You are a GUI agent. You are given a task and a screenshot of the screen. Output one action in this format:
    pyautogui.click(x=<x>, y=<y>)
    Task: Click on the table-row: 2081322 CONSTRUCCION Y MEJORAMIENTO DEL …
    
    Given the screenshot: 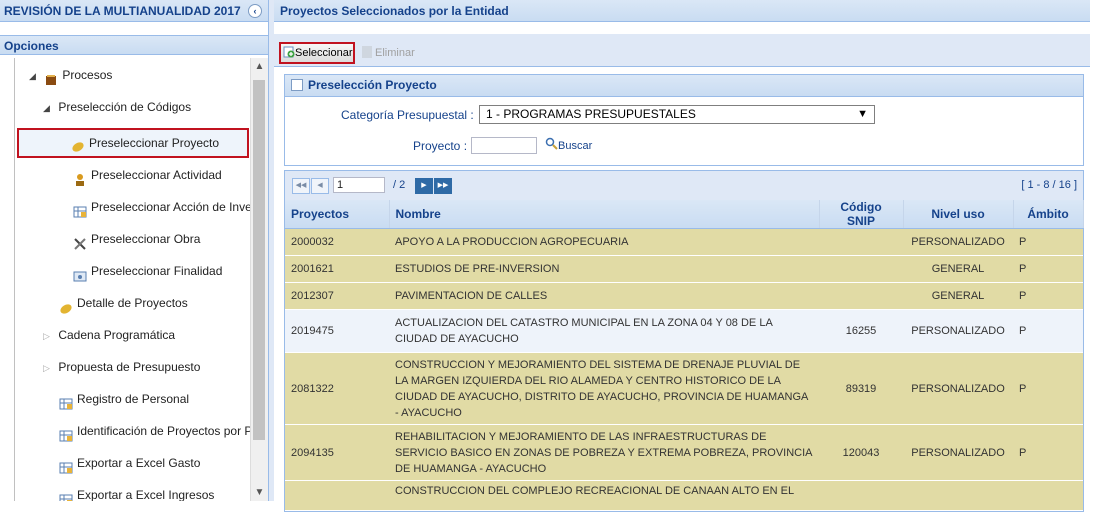 What is the action you would take?
    pyautogui.click(x=684, y=388)
    